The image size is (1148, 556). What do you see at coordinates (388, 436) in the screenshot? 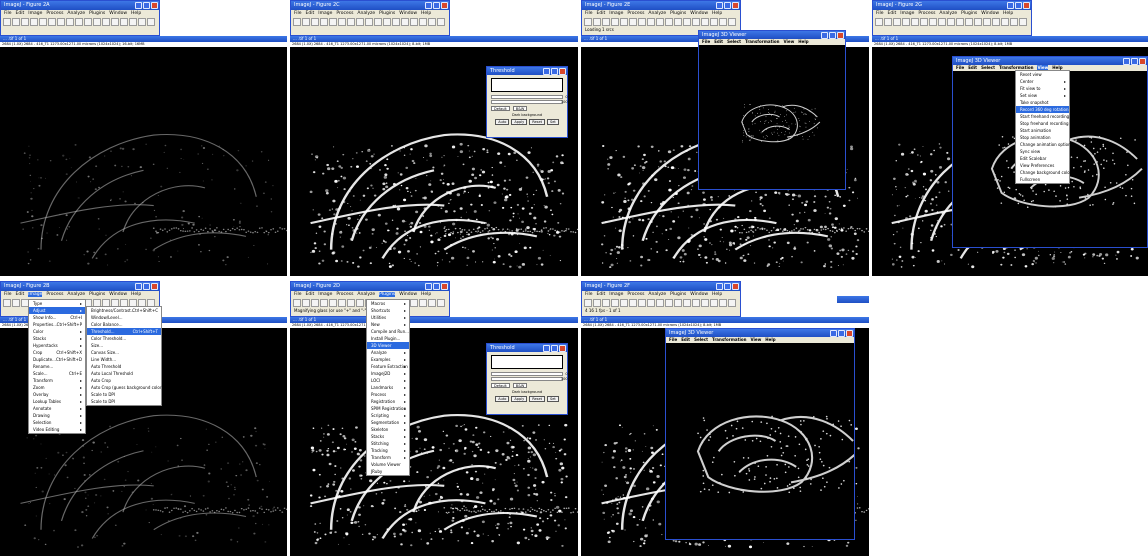
I see `plugins-menu-item: Stacks ▸` at bounding box center [388, 436].